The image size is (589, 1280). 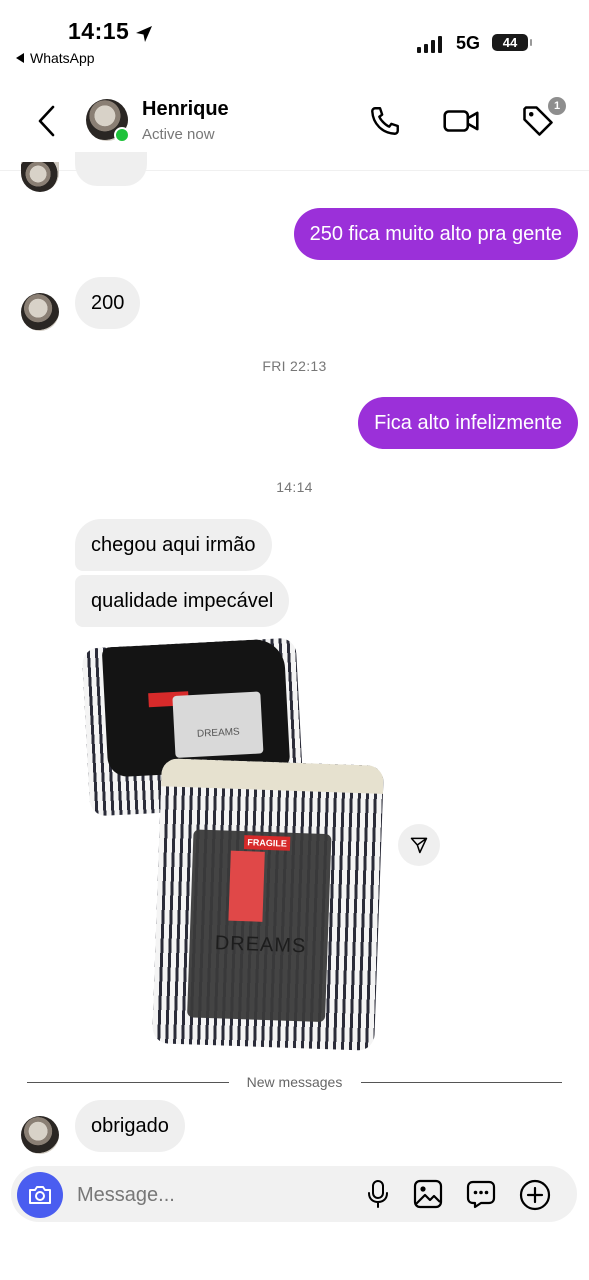 What do you see at coordinates (294, 487) in the screenshot?
I see `message-timestamp: 14:14` at bounding box center [294, 487].